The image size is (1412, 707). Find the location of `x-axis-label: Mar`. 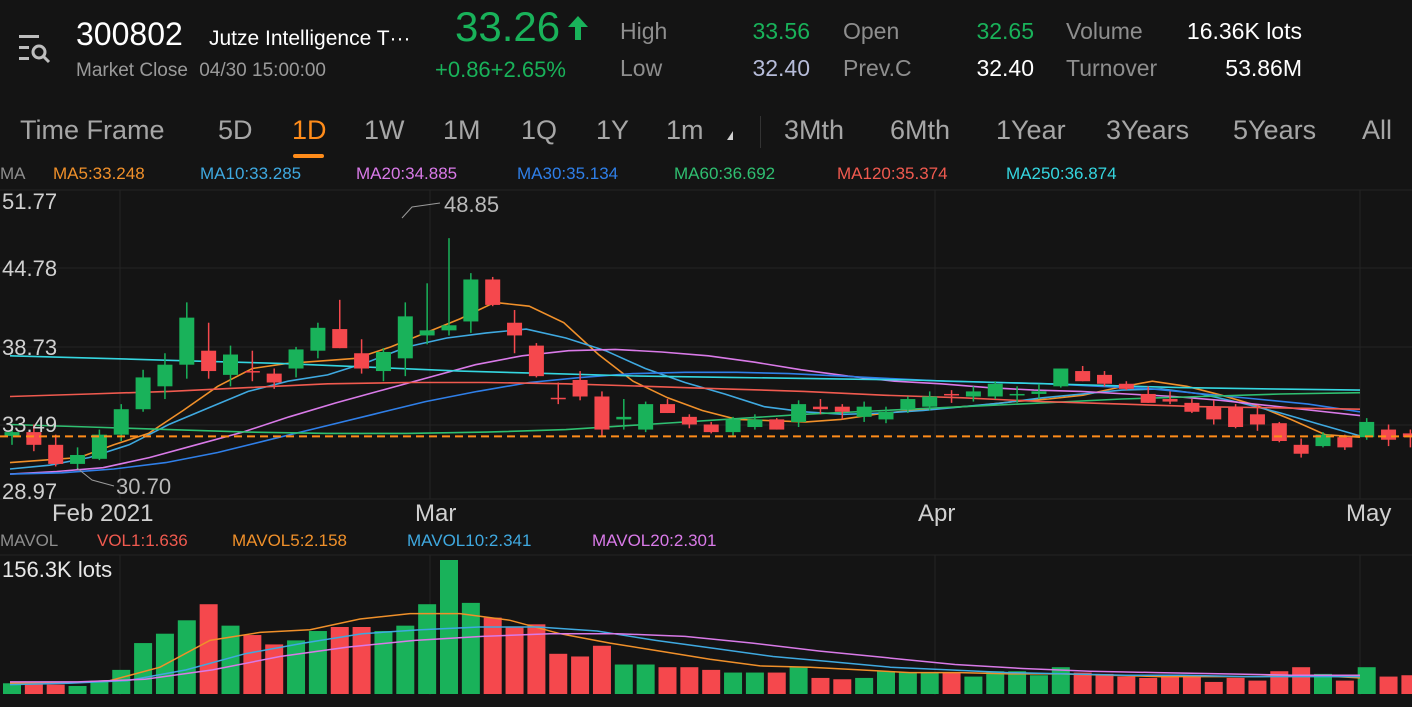

x-axis-label: Mar is located at coordinates (436, 513).